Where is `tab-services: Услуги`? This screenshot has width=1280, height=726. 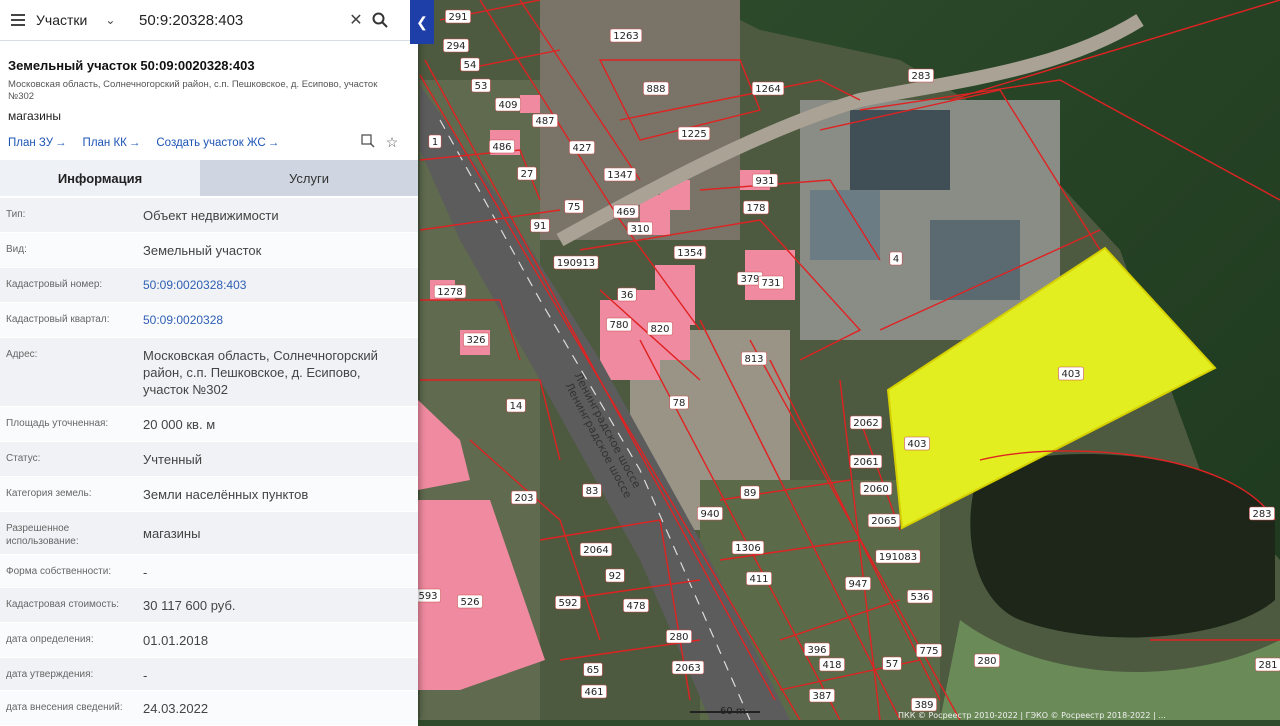 tab-services: Услуги is located at coordinates (309, 178).